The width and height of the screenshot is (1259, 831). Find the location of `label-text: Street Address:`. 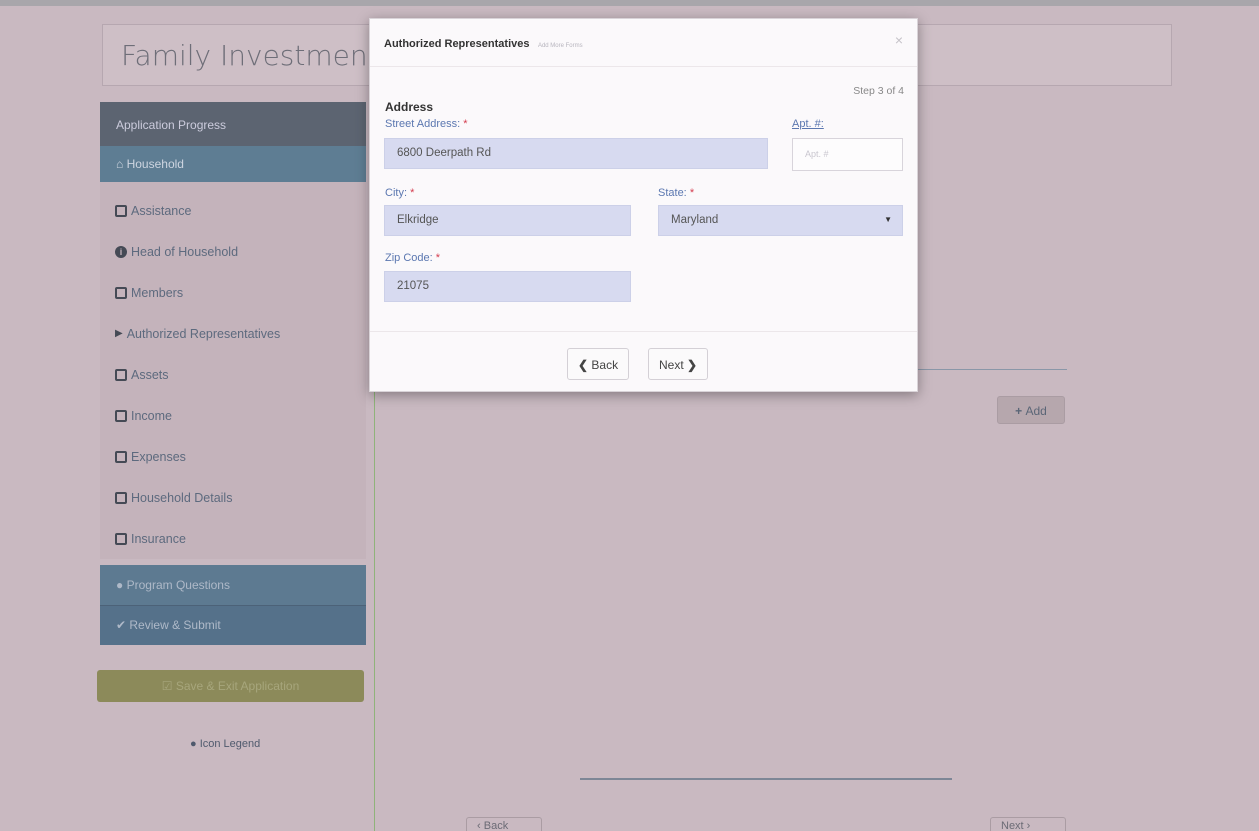

label-text: Street Address: is located at coordinates (423, 124).